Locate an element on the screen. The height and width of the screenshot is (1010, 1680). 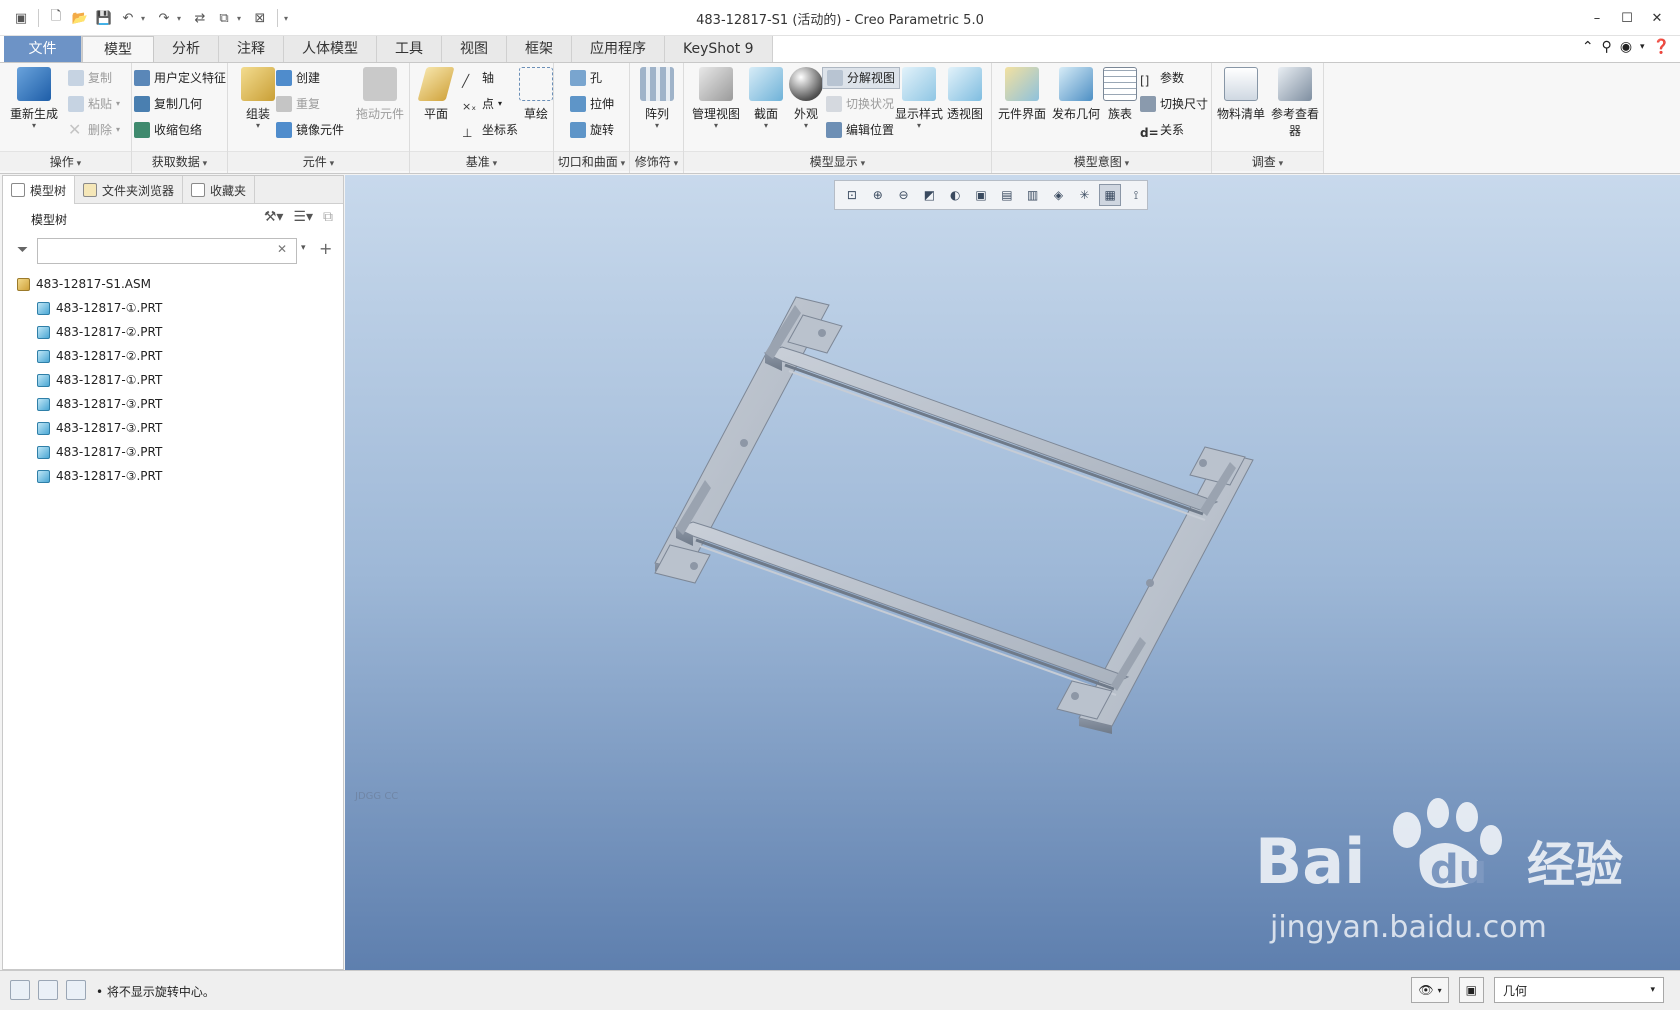
edit-position-button: 编辑位置 is located at coordinates (860, 130).